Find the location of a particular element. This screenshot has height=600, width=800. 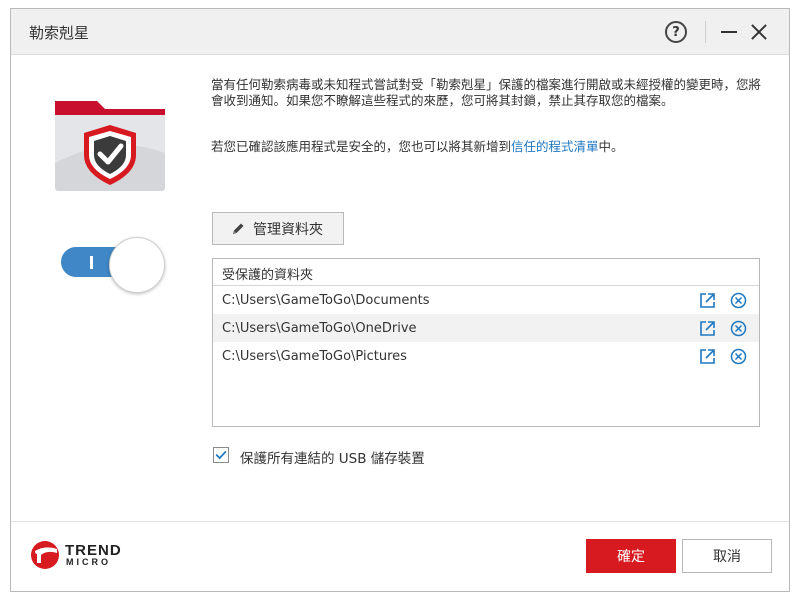

manage-folders-label: 管理資料夾 is located at coordinates (288, 229).